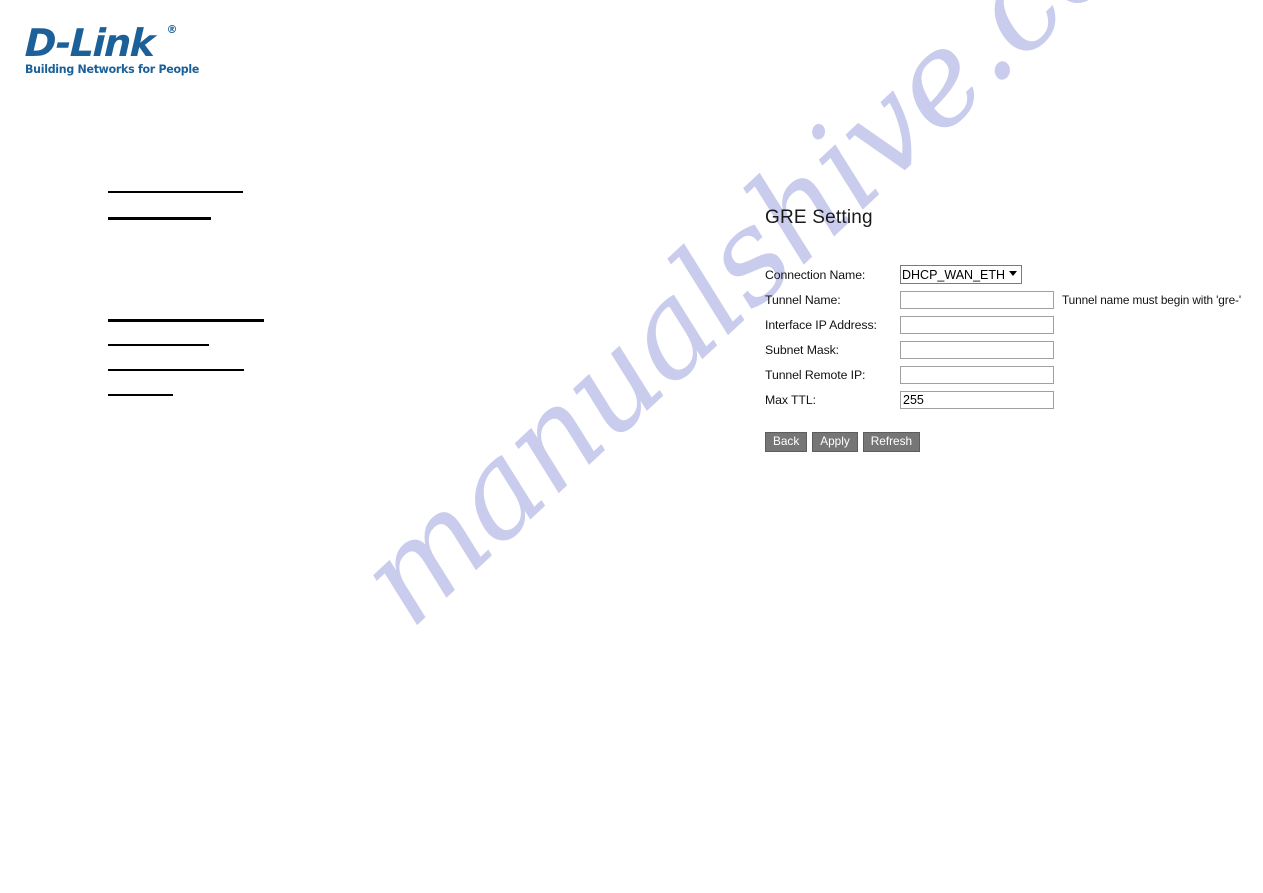 The width and height of the screenshot is (1263, 893). I want to click on tunnel-name-input, so click(977, 299).